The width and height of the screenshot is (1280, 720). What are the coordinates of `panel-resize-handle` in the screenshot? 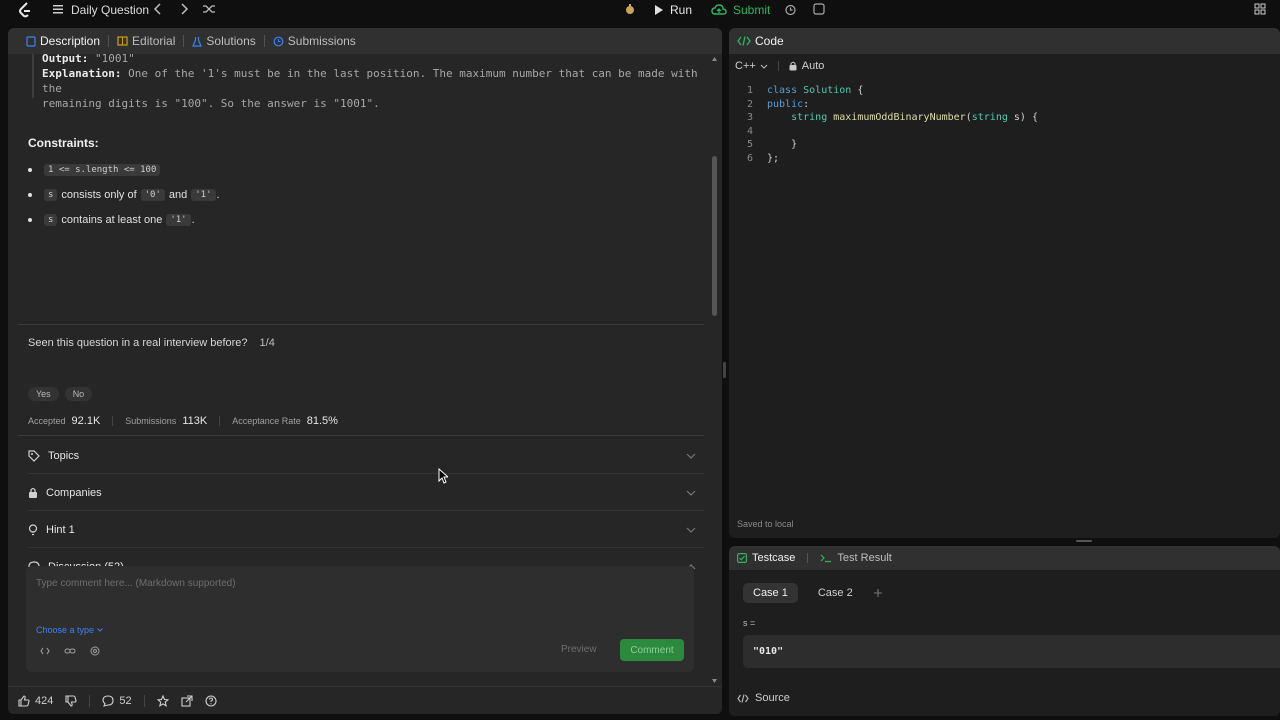 It's located at (724, 370).